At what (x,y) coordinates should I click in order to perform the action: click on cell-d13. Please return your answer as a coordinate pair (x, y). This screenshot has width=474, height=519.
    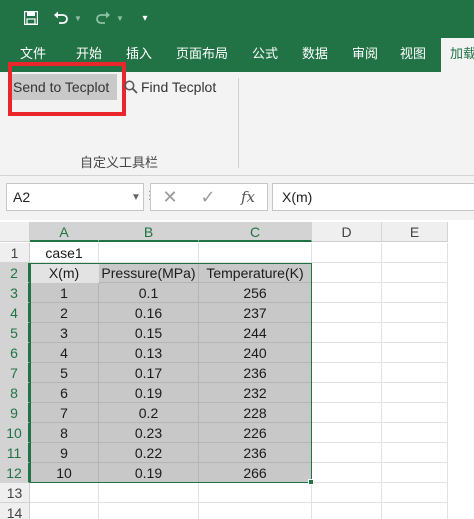
    Looking at the image, I should click on (347, 493).